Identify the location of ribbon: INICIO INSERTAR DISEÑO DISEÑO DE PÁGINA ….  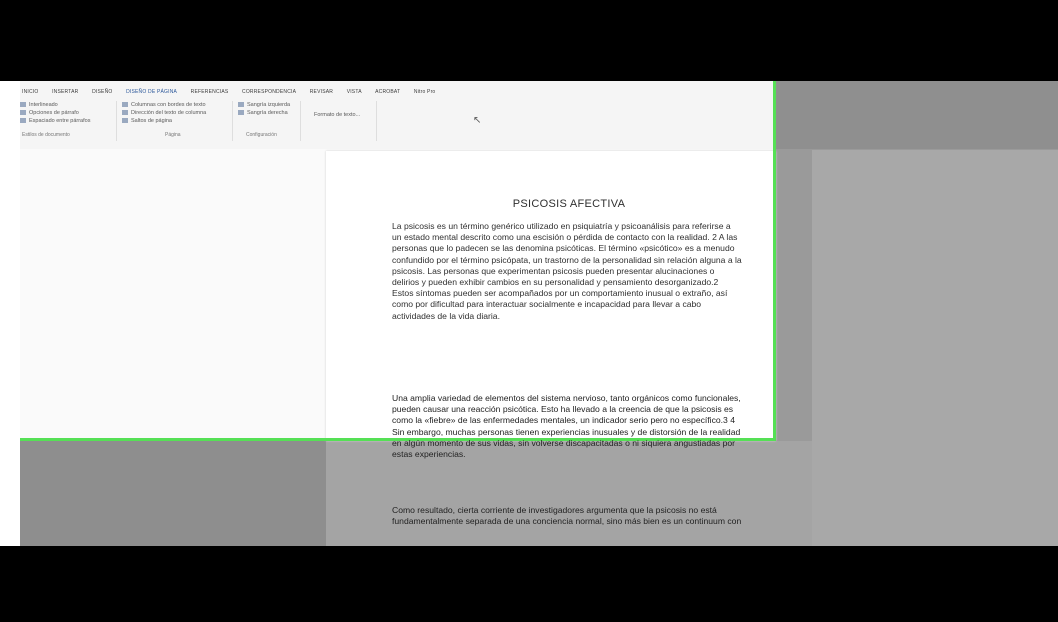
(398, 115).